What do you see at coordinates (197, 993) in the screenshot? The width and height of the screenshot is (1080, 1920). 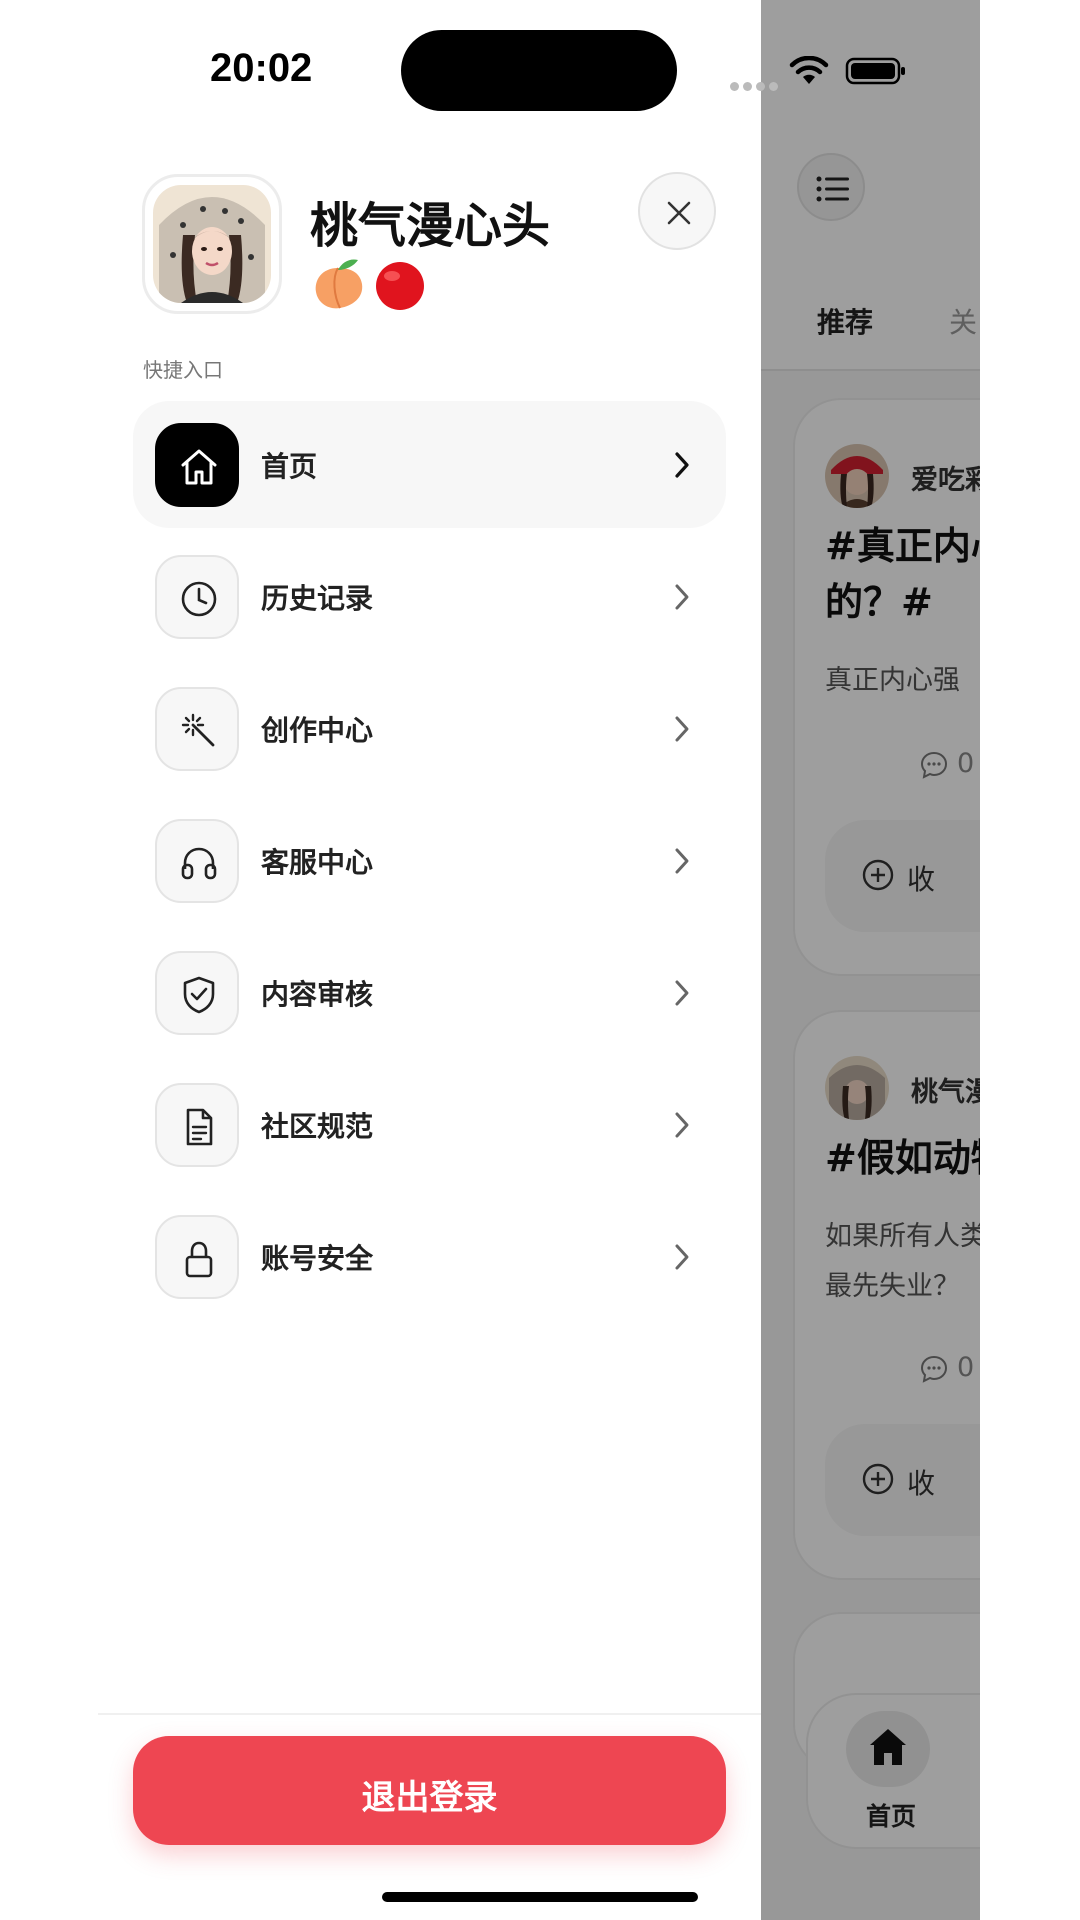 I see `shield-check-icon` at bounding box center [197, 993].